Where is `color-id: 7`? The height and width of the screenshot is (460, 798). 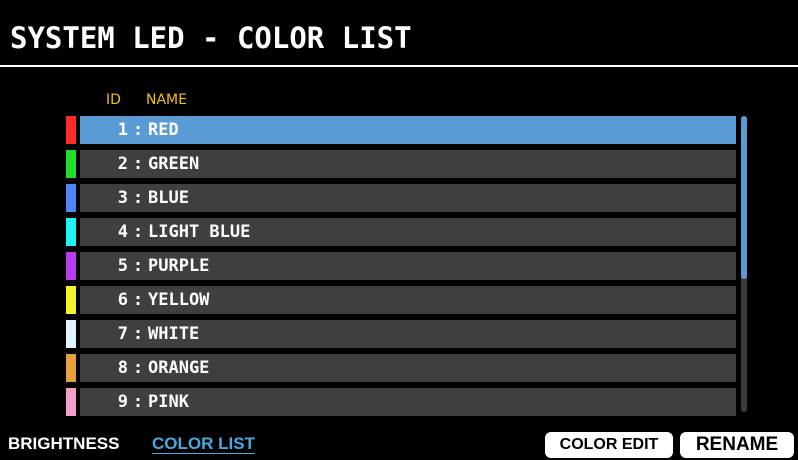 color-id: 7 is located at coordinates (122, 334).